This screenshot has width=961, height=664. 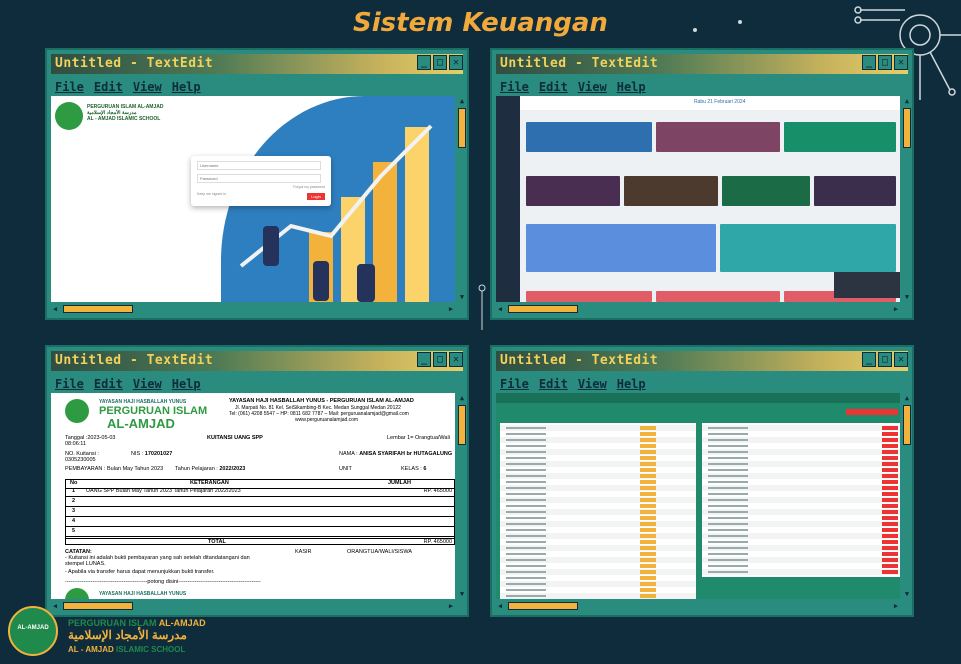 I want to click on red-button, so click(x=872, y=412).